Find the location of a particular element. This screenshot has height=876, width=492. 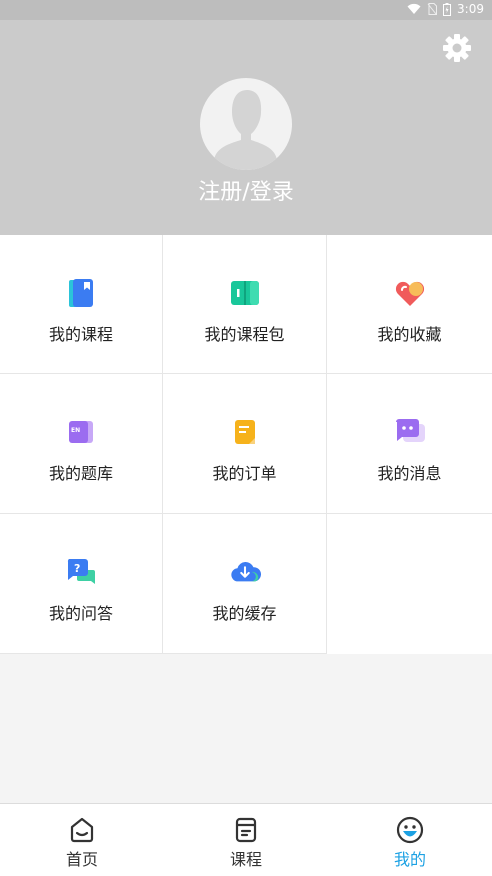

question-bank-icon: EN is located at coordinates (81, 432).